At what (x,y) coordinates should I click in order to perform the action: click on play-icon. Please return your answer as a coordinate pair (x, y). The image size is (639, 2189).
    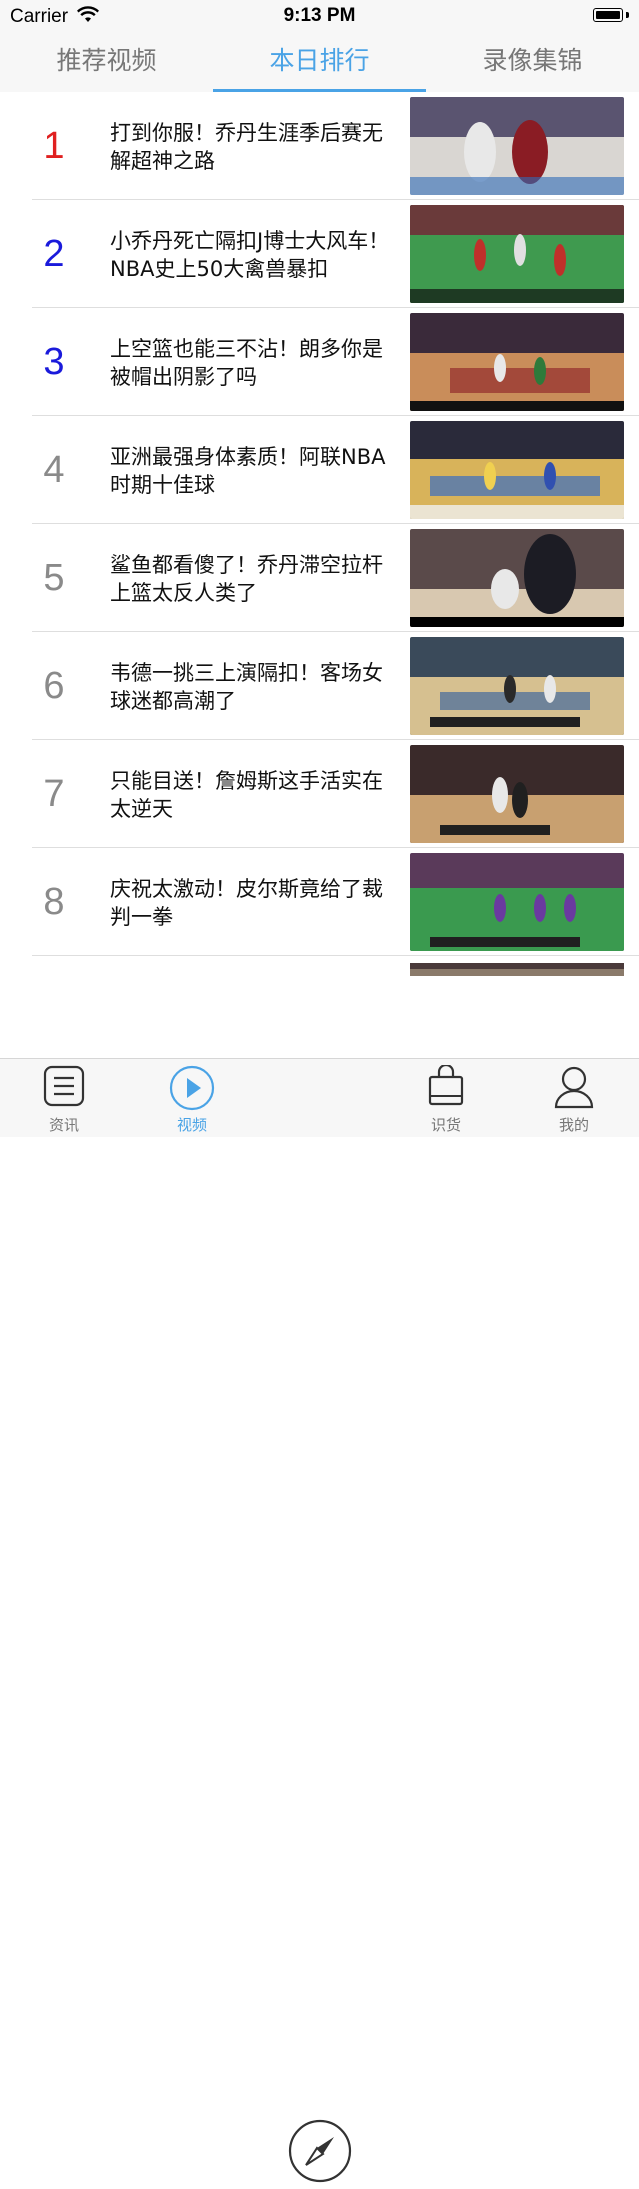
    Looking at the image, I should click on (192, 1090).